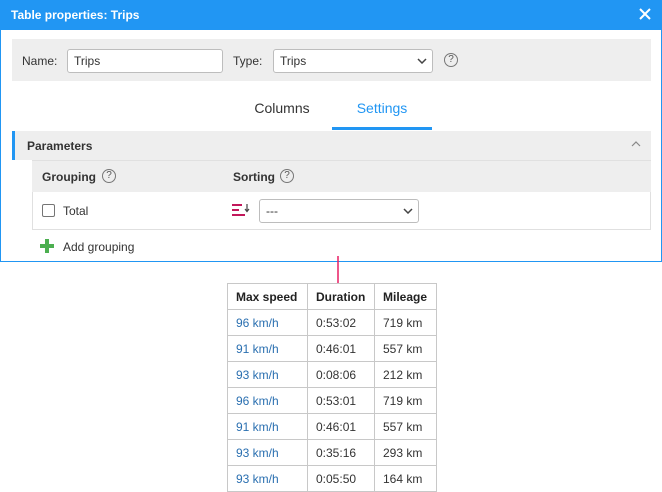  Describe the element at coordinates (331, 15) in the screenshot. I see `dialog-titlebar: Table properties: Trips` at that location.